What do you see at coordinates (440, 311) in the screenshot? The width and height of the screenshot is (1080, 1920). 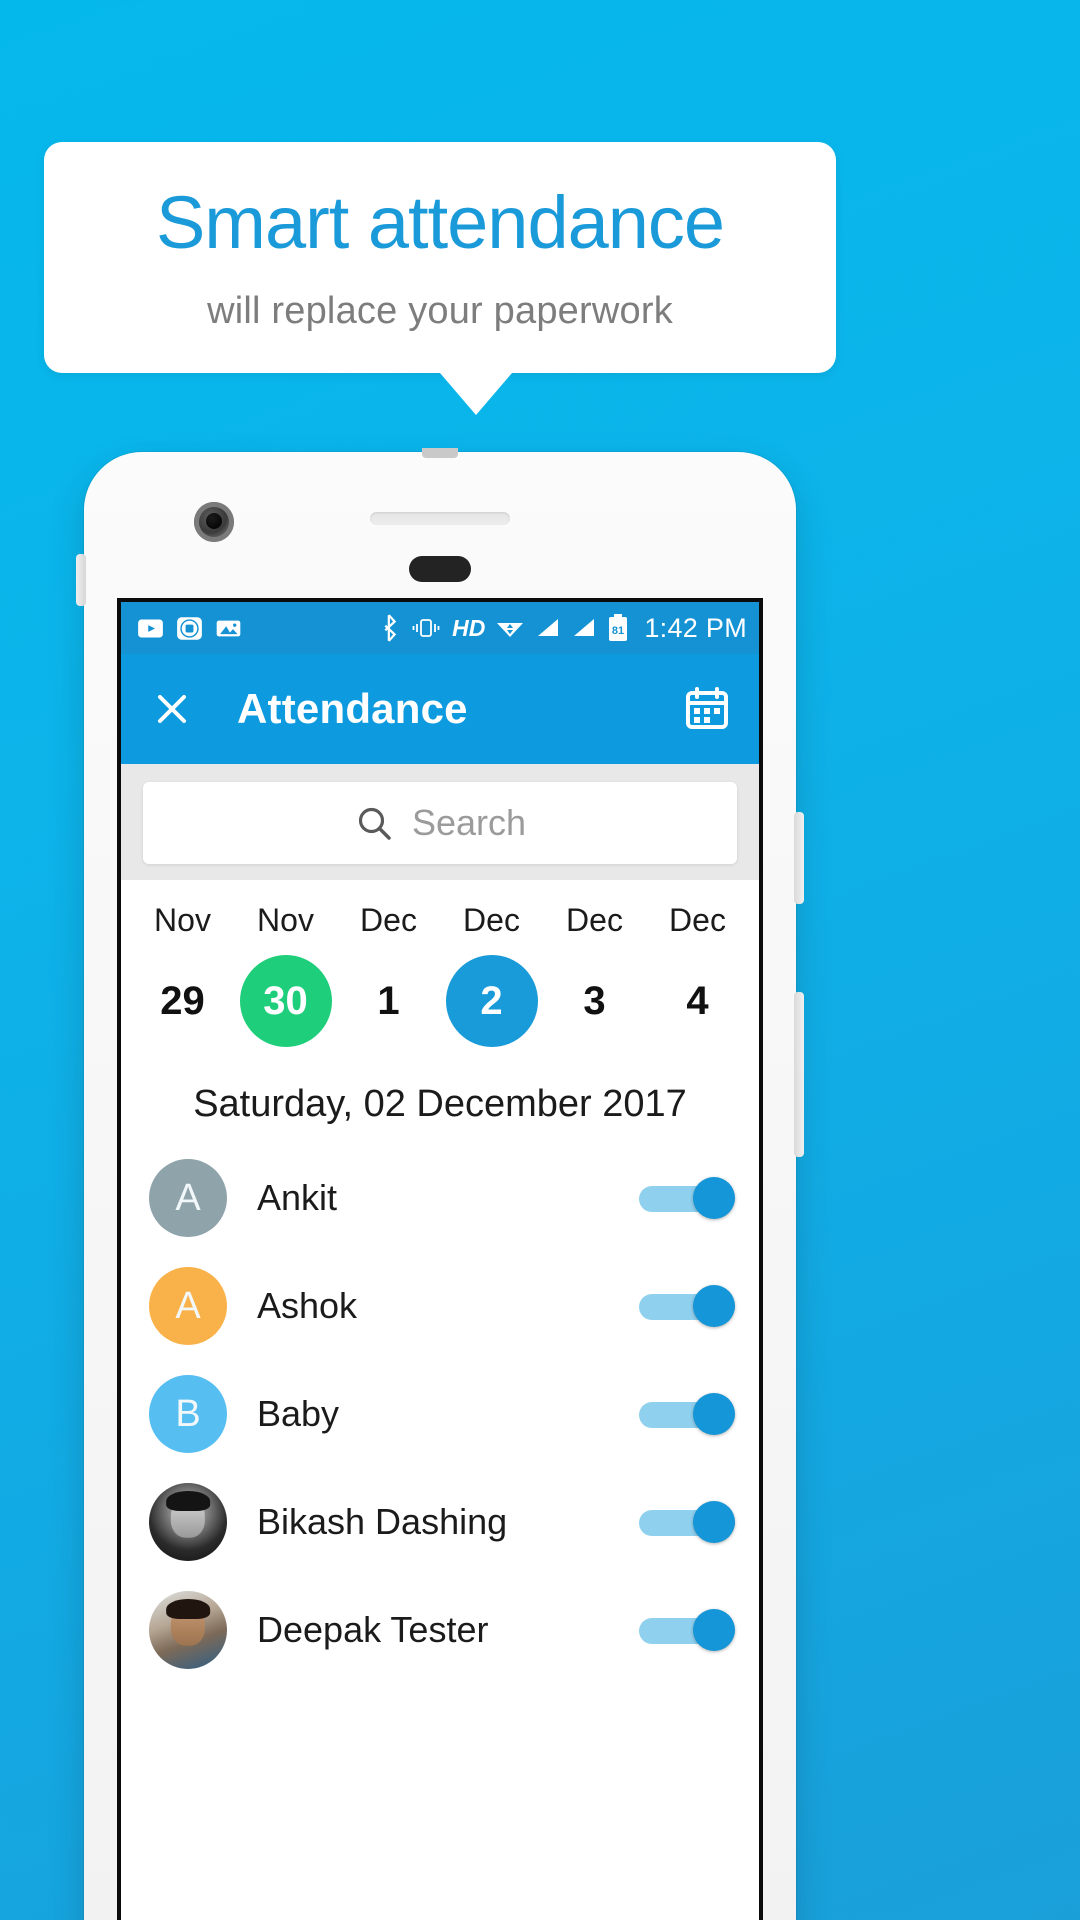 I see `promo-subtitle: will replace your paperwork` at bounding box center [440, 311].